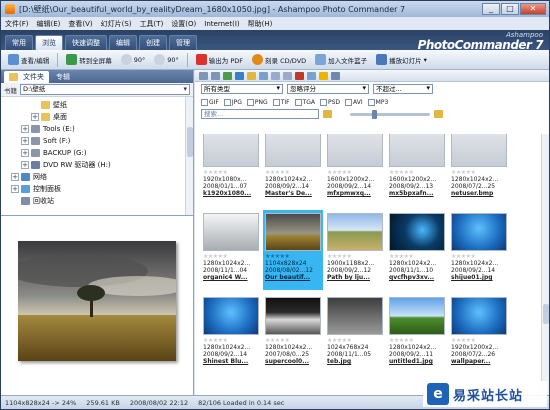 The height and width of the screenshot is (410, 550). I want to click on export-pdf-button: 输出为 PDF, so click(219, 59).